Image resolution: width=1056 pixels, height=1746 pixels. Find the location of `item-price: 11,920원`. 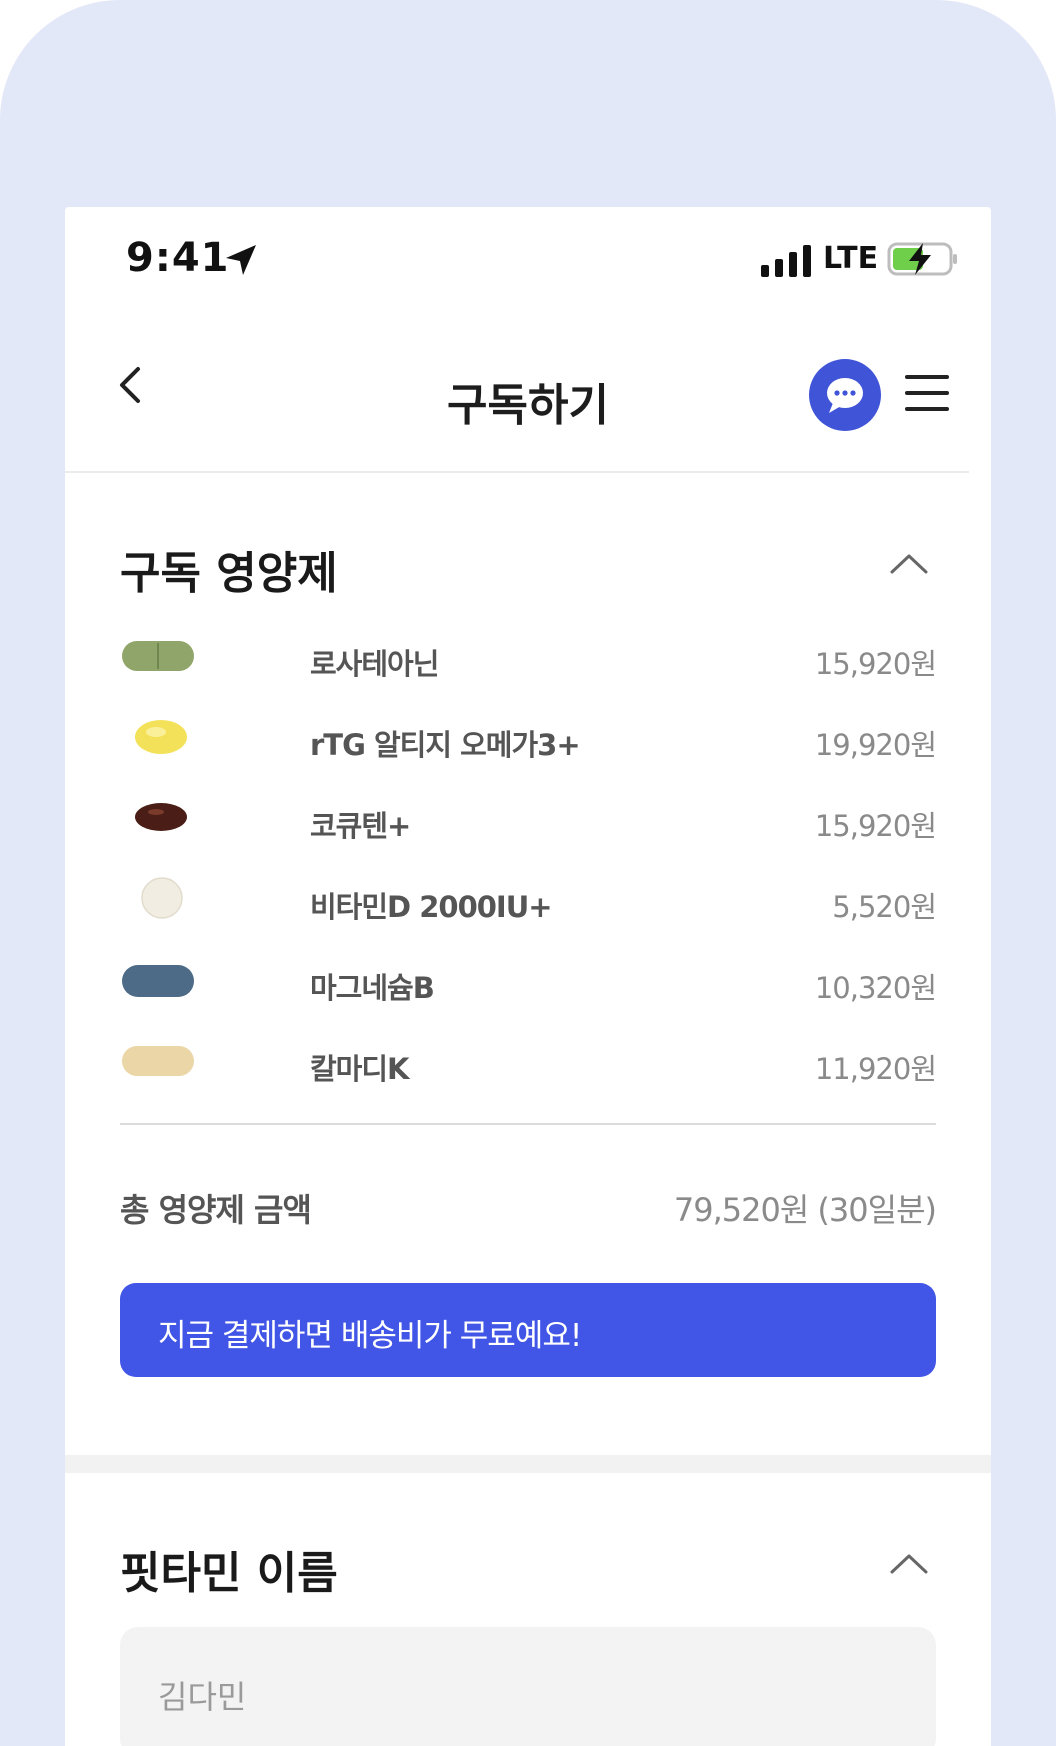

item-price: 11,920원 is located at coordinates (875, 1069).